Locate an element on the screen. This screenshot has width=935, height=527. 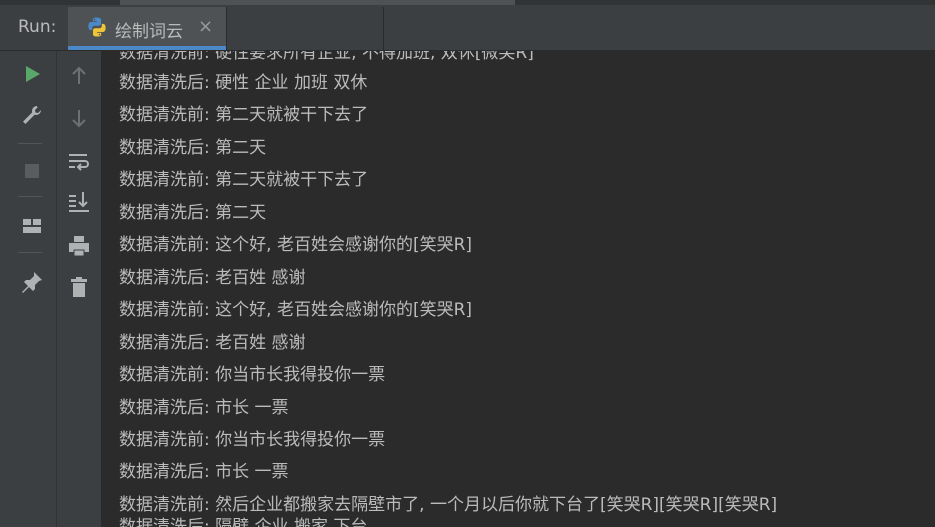
stop-icon is located at coordinates (32, 171).